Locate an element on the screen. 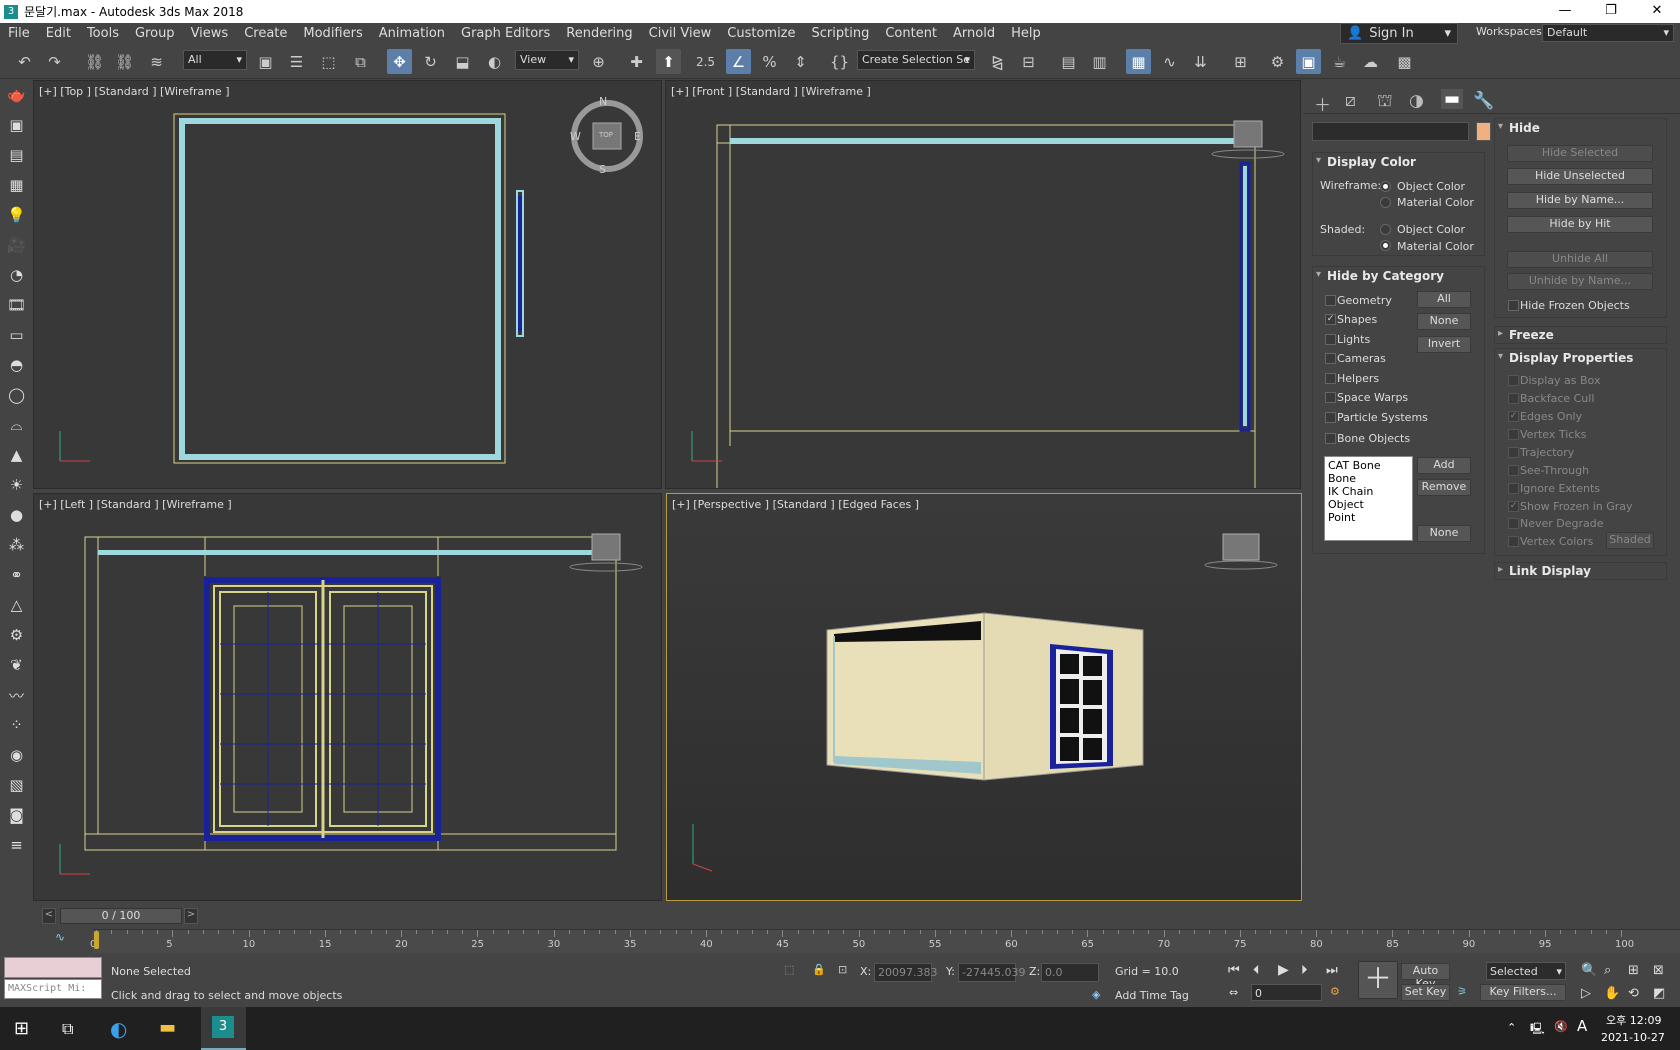 The height and width of the screenshot is (1050, 1680). motion-tab-icon: ◑ is located at coordinates (1416, 101).